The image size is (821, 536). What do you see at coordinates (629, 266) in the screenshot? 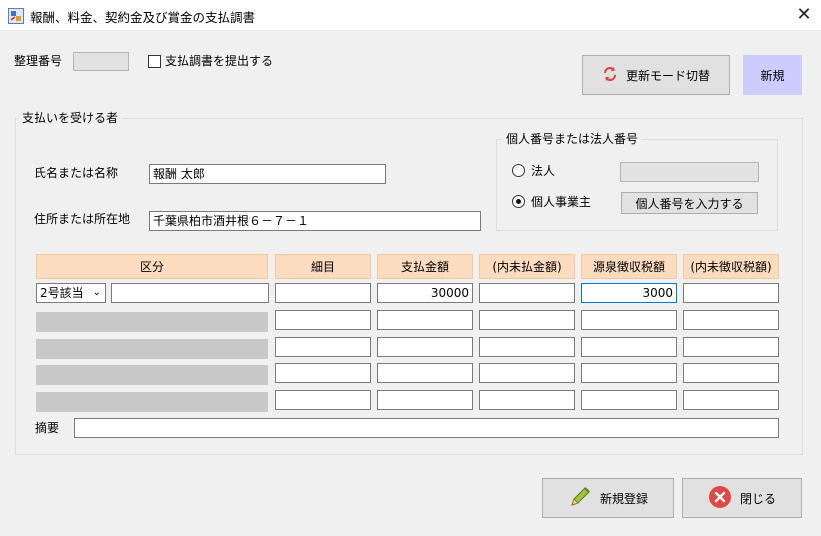
I see `header-gensen: 源泉徴収税額` at bounding box center [629, 266].